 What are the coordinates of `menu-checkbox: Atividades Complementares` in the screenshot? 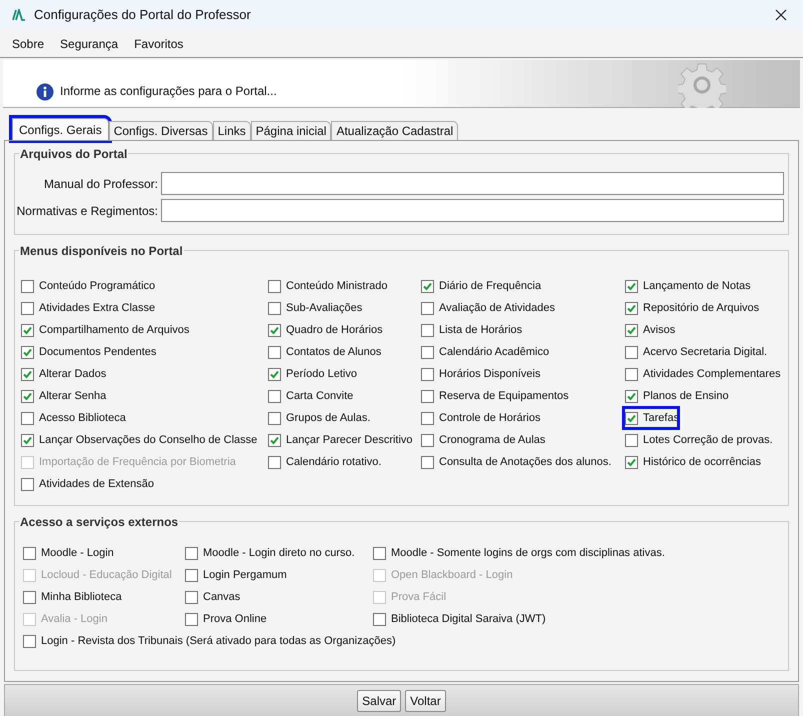 It's located at (702, 374).